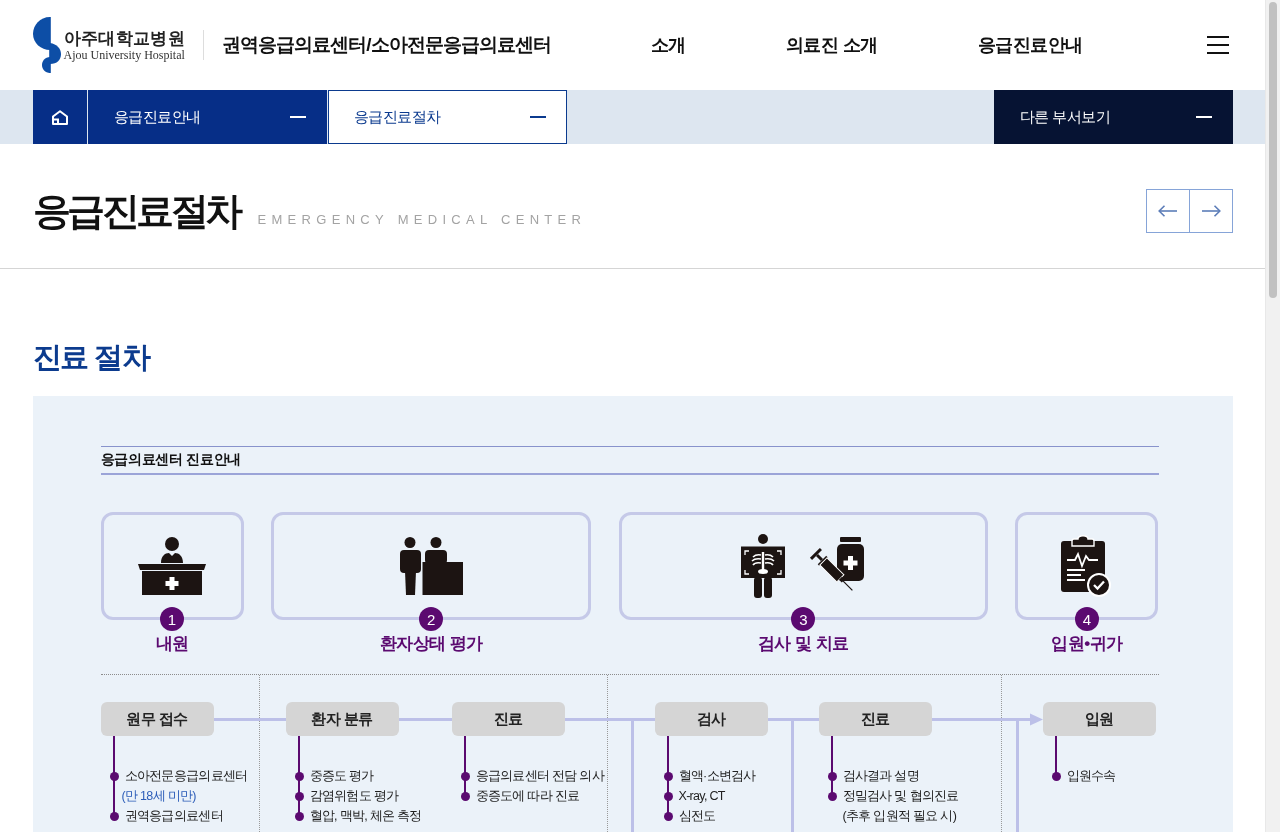 The width and height of the screenshot is (1280, 832). I want to click on nav-link: 응급진료안내, so click(1030, 45).